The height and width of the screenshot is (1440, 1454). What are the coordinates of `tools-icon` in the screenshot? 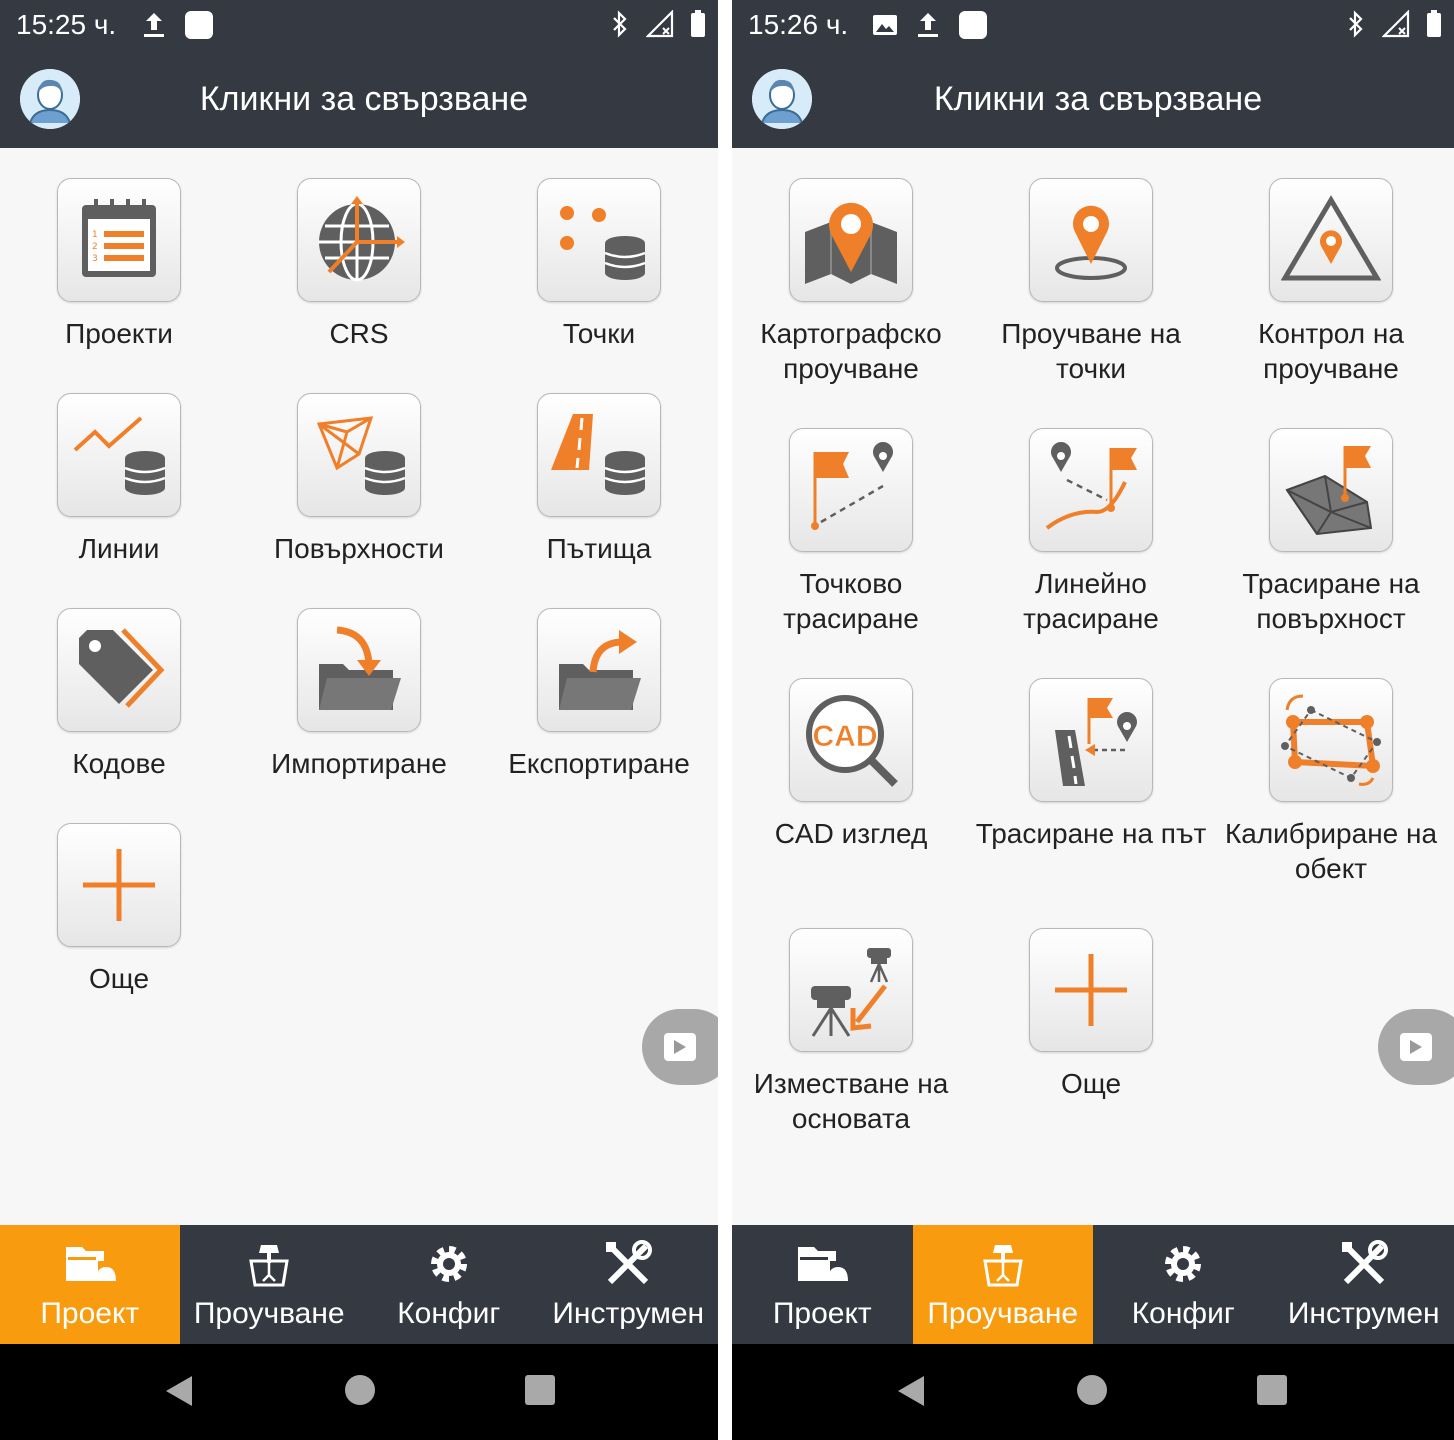 It's located at (628, 1264).